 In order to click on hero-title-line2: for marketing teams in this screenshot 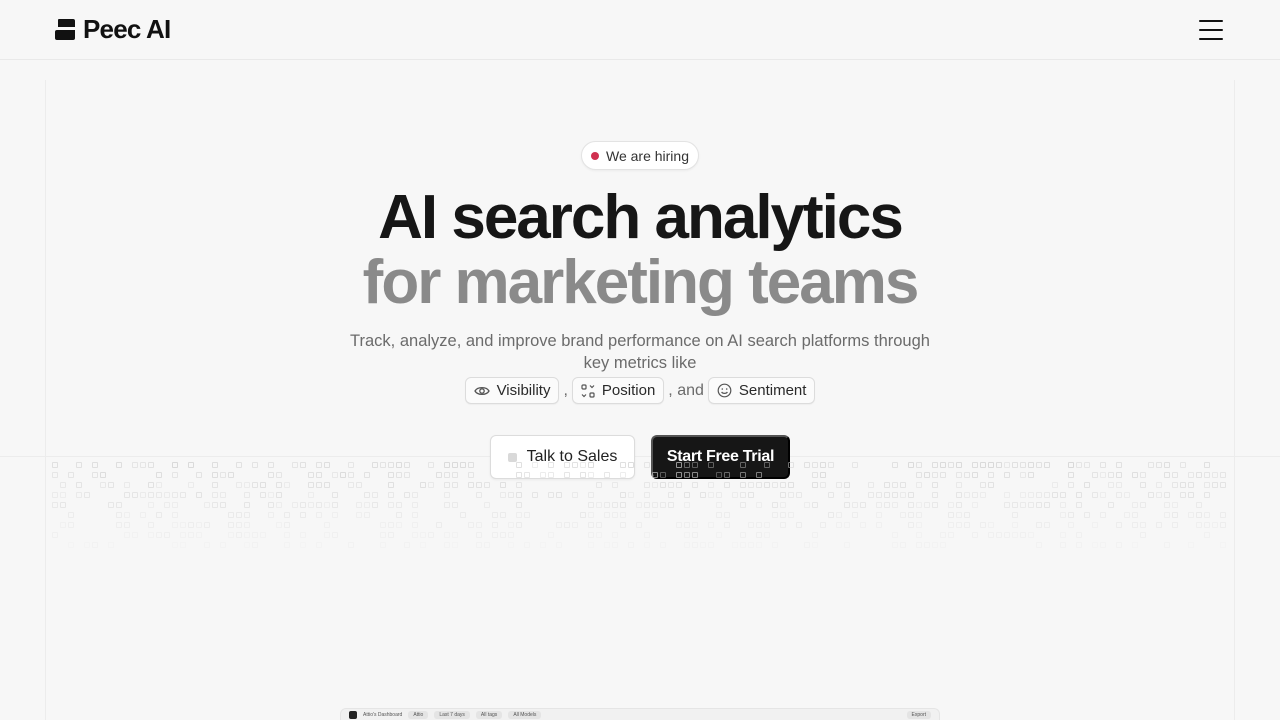, I will do `click(641, 282)`.